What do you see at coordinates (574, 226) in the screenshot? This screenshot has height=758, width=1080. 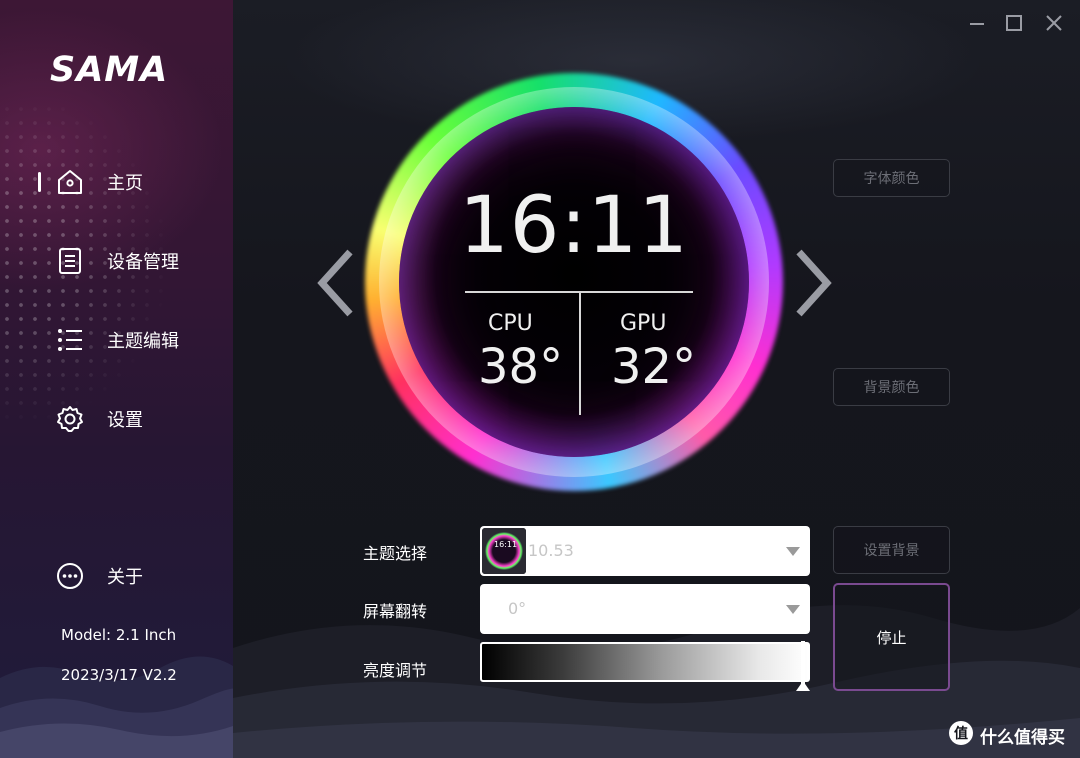 I see `preview-time: 16:11` at bounding box center [574, 226].